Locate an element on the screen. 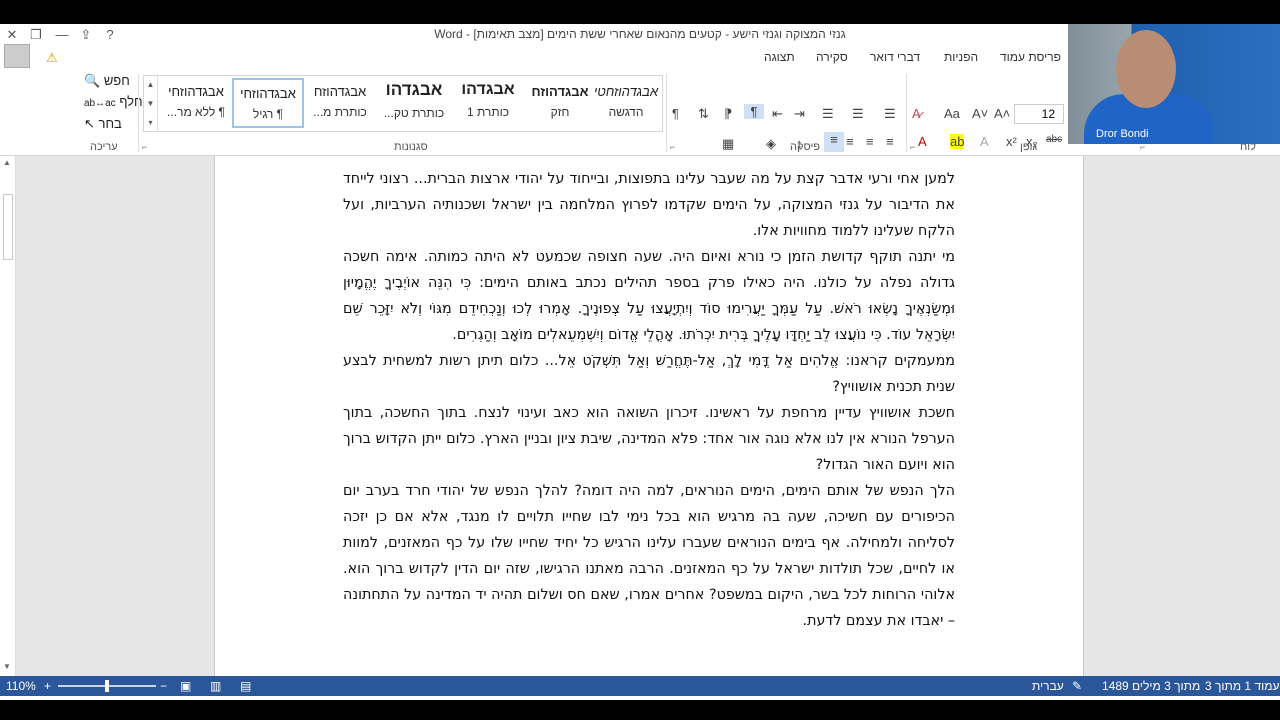 The width and height of the screenshot is (1280, 720). minimize-icon: — is located at coordinates (62, 35).